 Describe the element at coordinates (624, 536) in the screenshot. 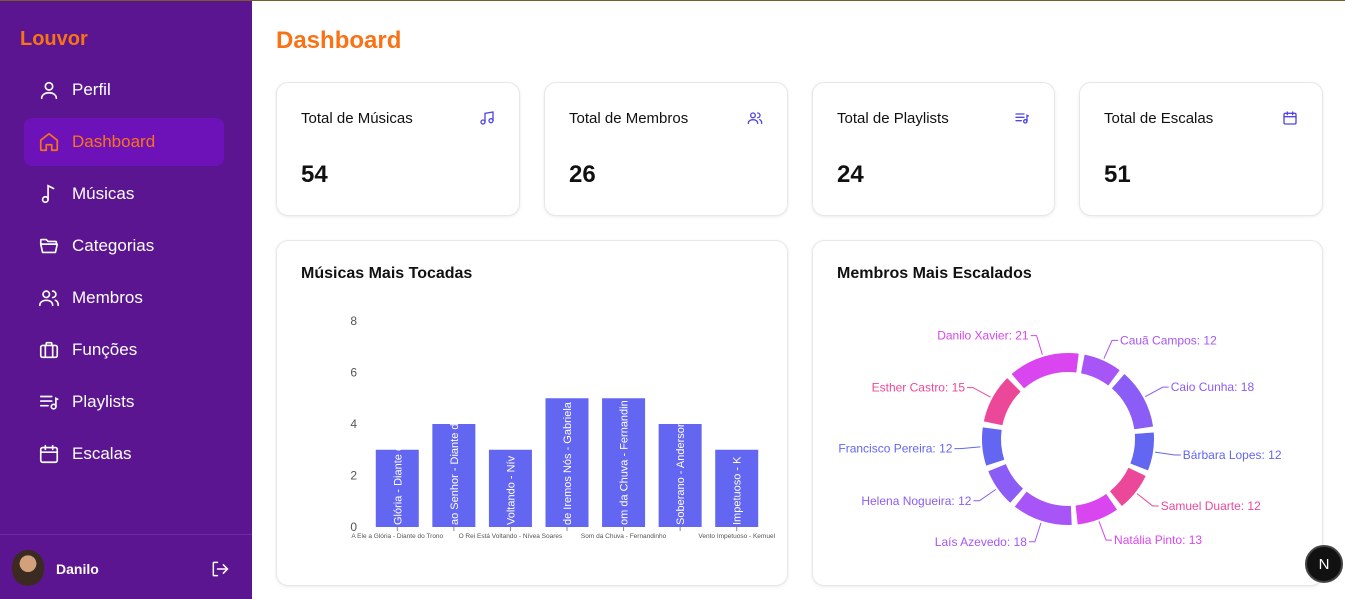

I see `x-tick-label: Som da Chuva - Fernandinho` at that location.